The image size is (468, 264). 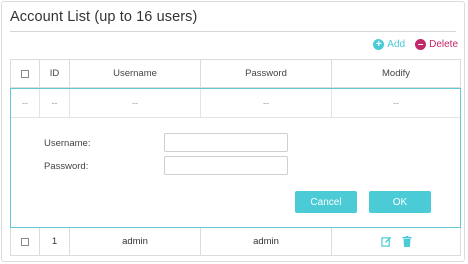 I want to click on header-id: ID, so click(x=55, y=73).